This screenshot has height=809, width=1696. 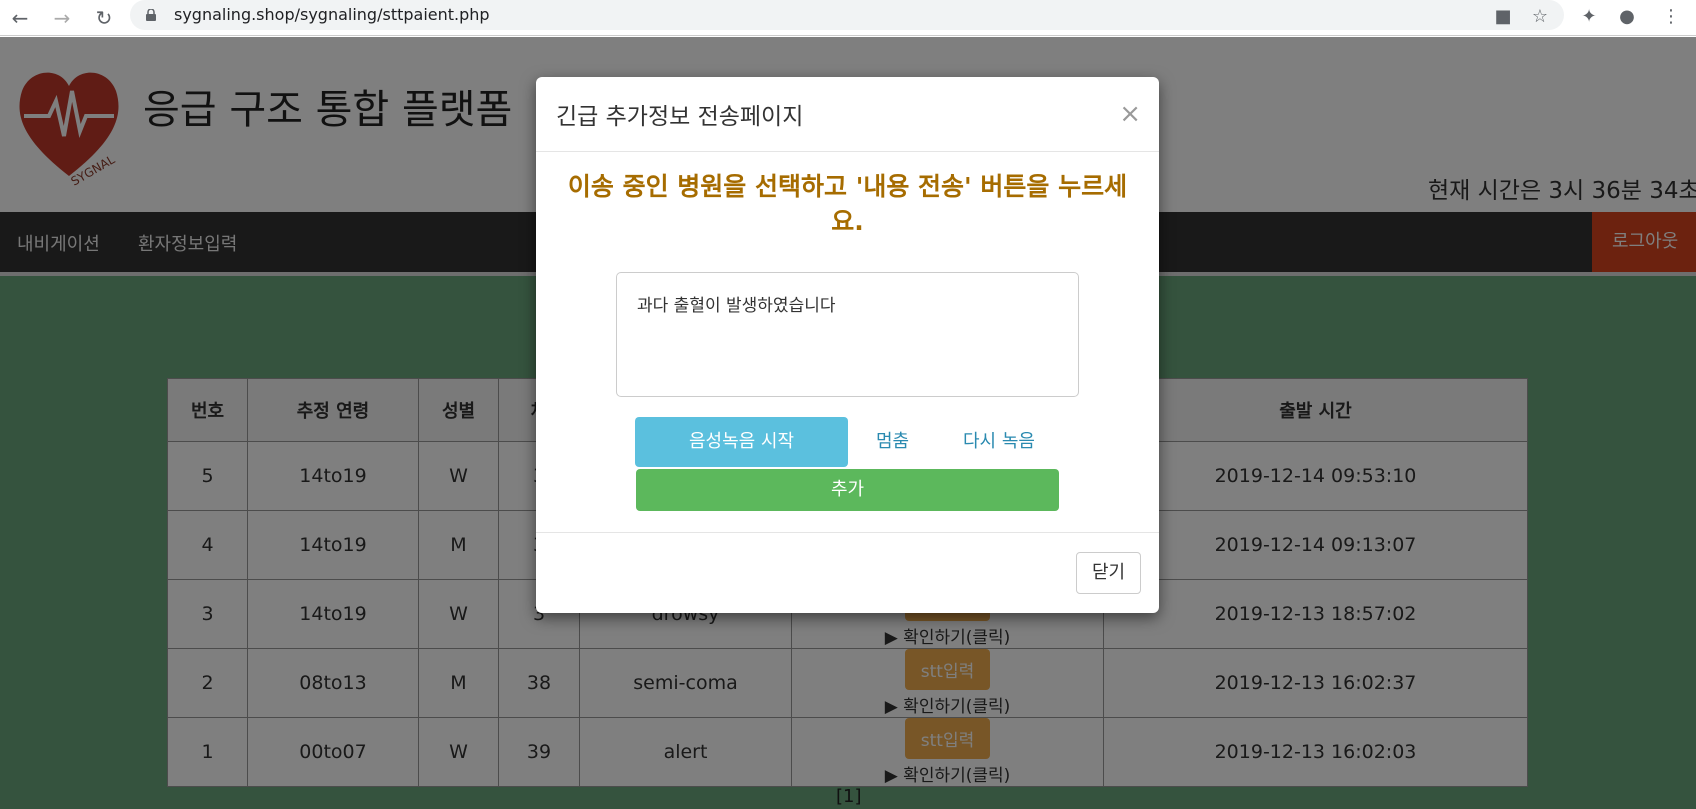 What do you see at coordinates (332, 14) in the screenshot?
I see `url-text: sygnaling.shop/sygnaling/sttpaient.php` at bounding box center [332, 14].